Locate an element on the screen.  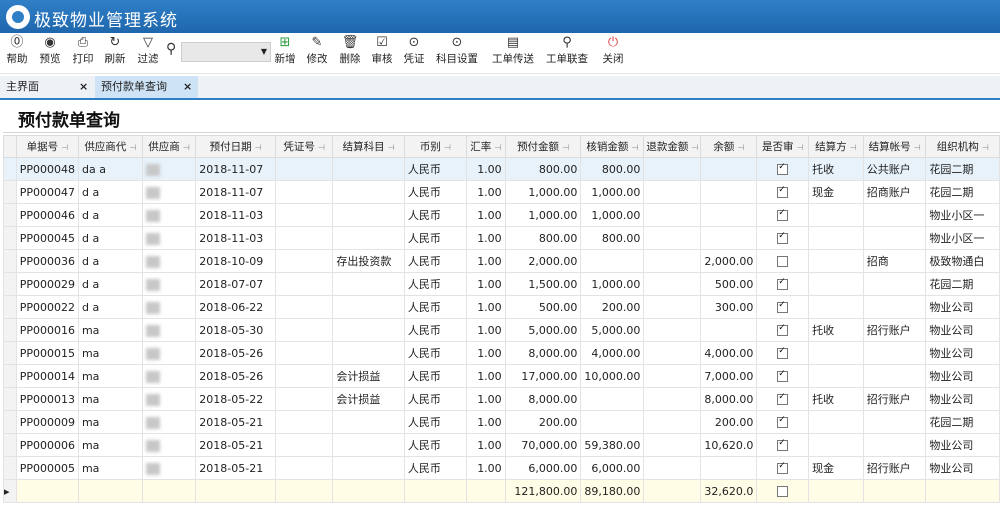
cell-no: PP000045 is located at coordinates (47, 238).